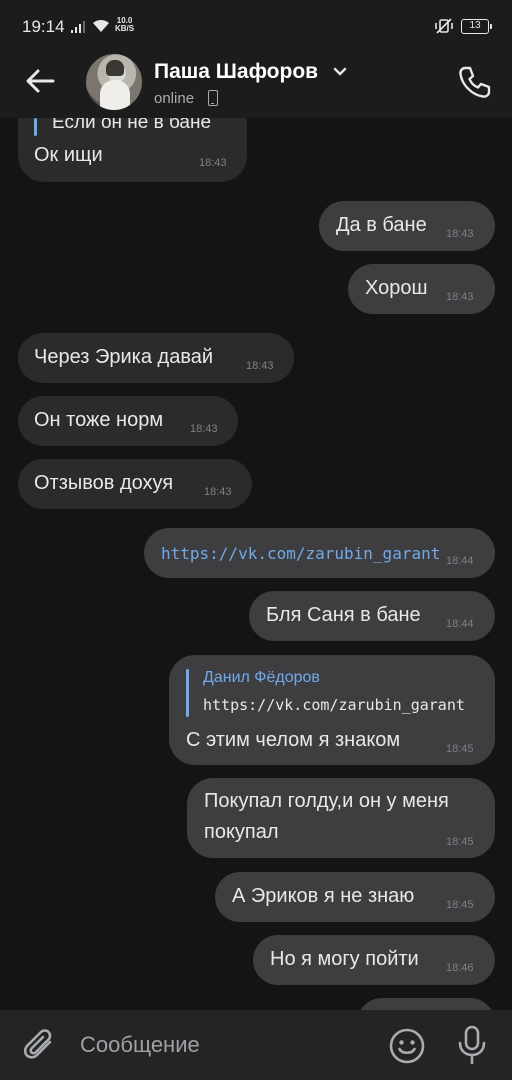  I want to click on avatar, so click(114, 82).